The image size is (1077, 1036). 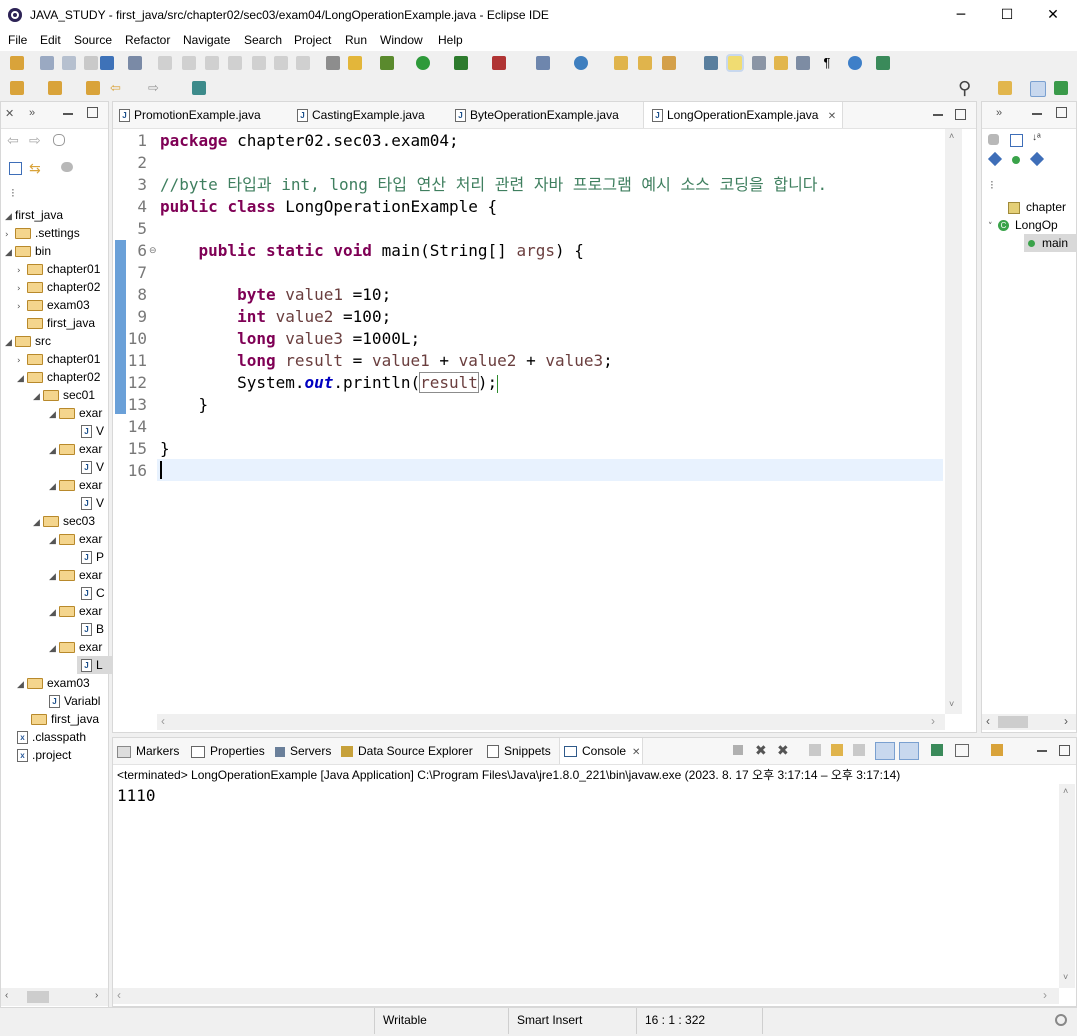 What do you see at coordinates (962, 750) in the screenshot?
I see `display-selected-console-icon` at bounding box center [962, 750].